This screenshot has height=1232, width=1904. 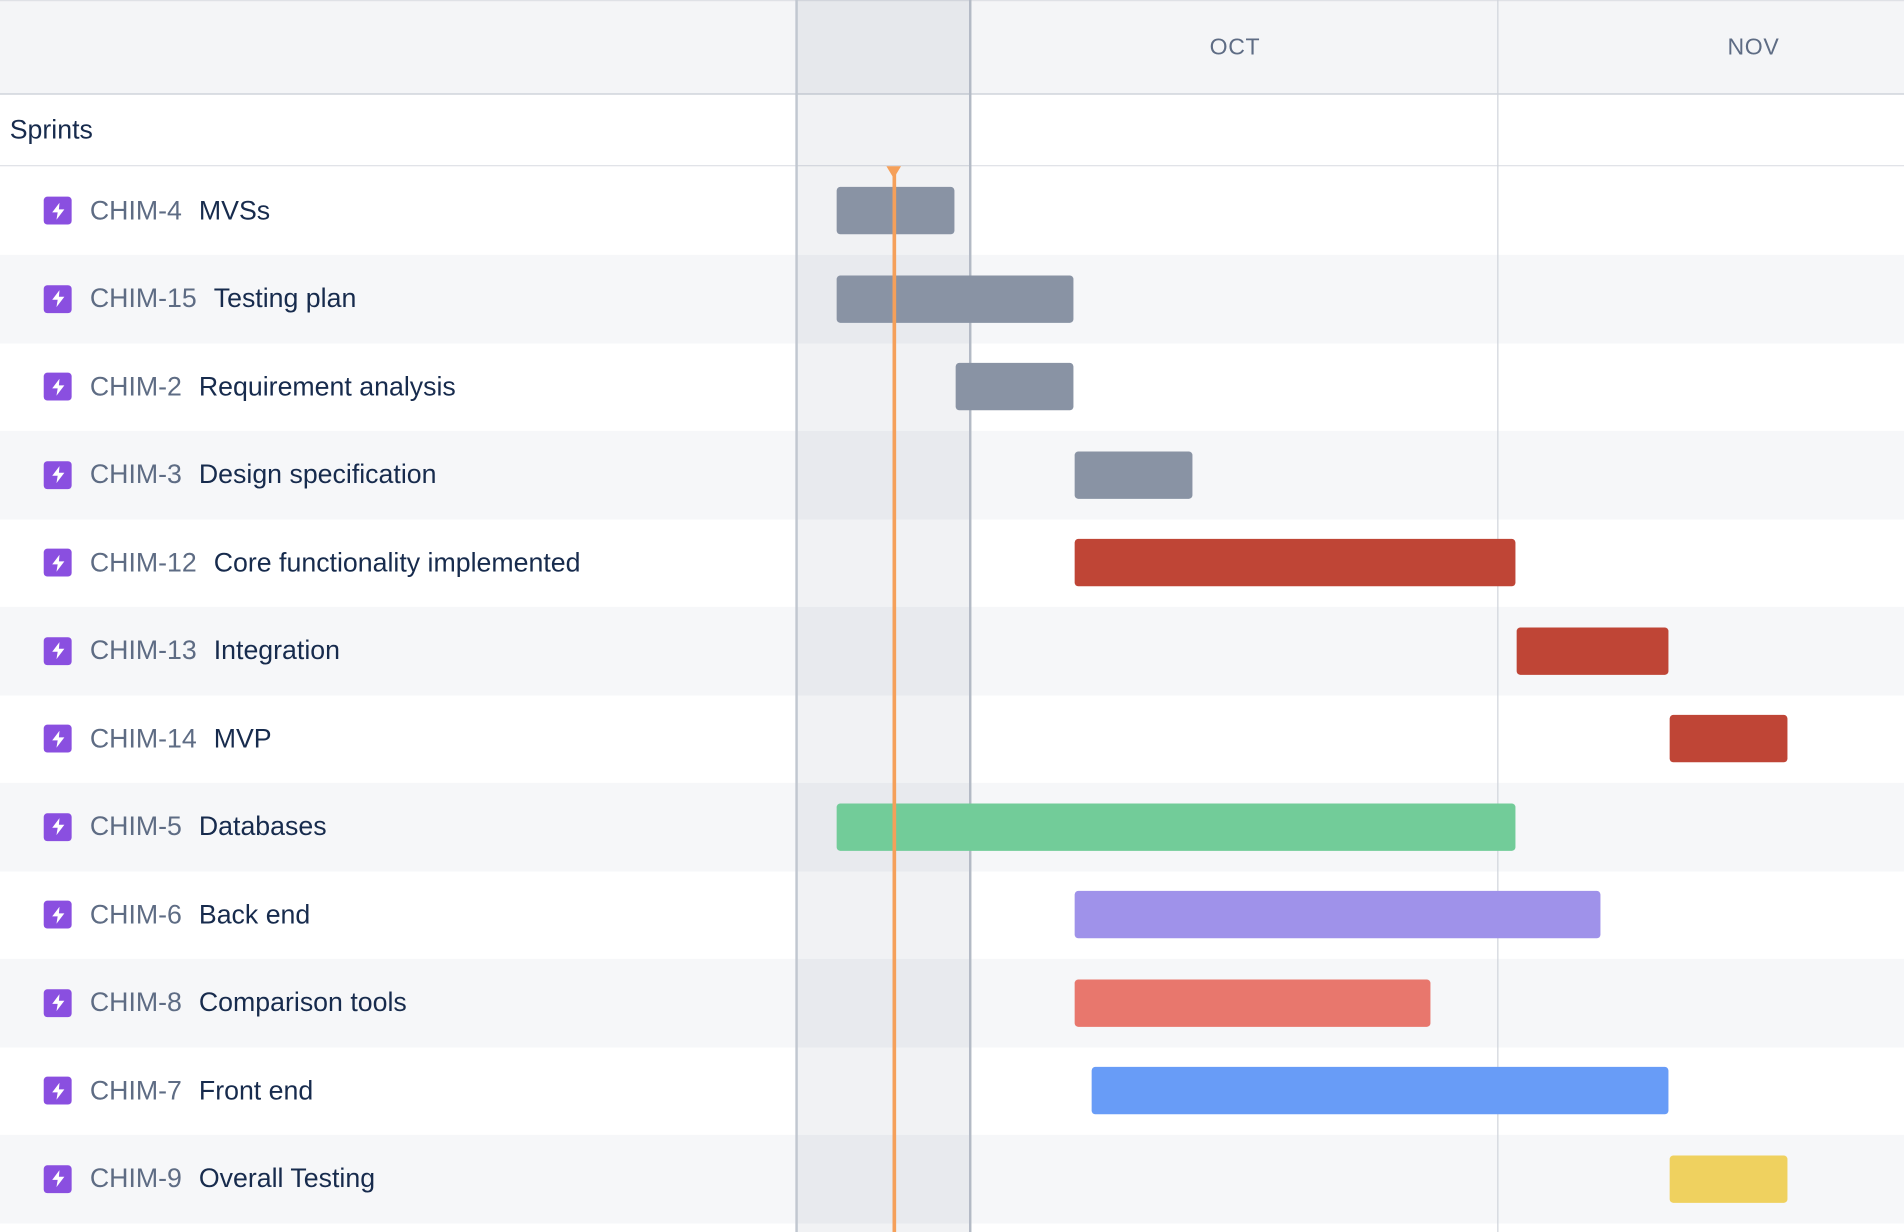 What do you see at coordinates (277, 651) in the screenshot?
I see `issue-summary: Integration` at bounding box center [277, 651].